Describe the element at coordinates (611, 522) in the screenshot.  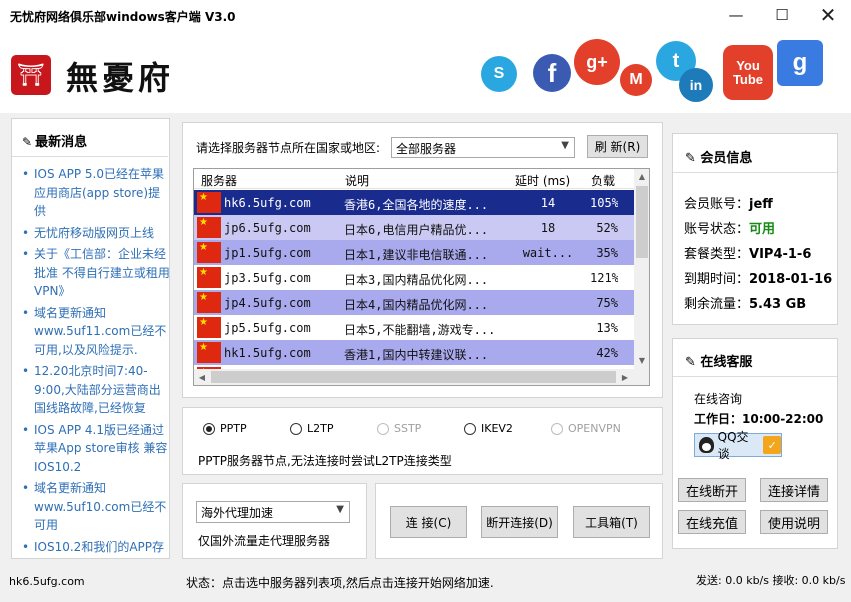
I see `toolbox-button: 工具箱(T)` at that location.